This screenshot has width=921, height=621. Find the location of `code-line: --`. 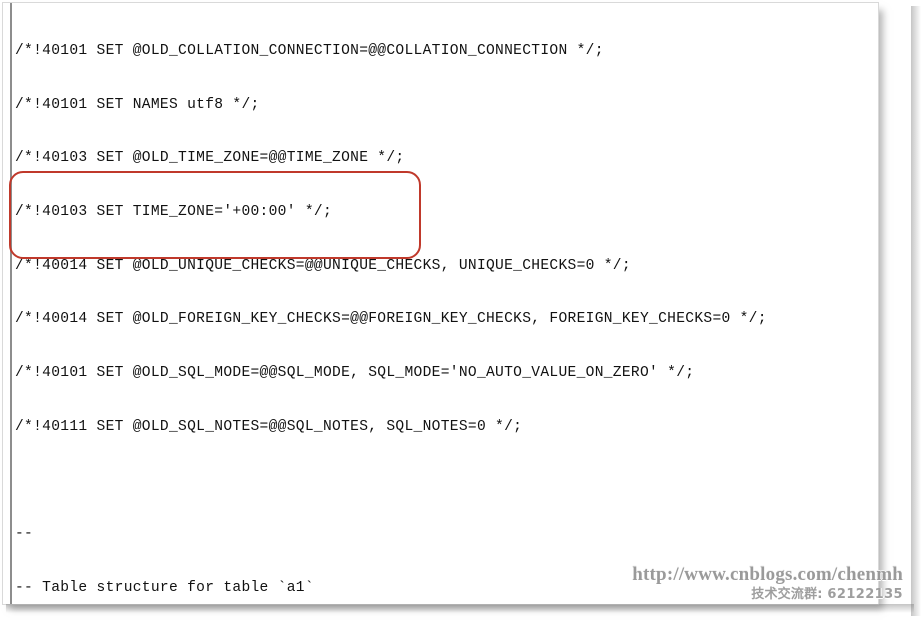

code-line: -- is located at coordinates (24, 534).